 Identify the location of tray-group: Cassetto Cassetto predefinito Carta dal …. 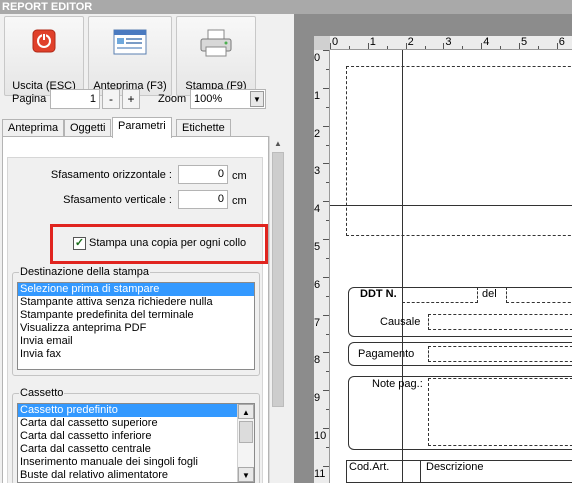
(136, 435).